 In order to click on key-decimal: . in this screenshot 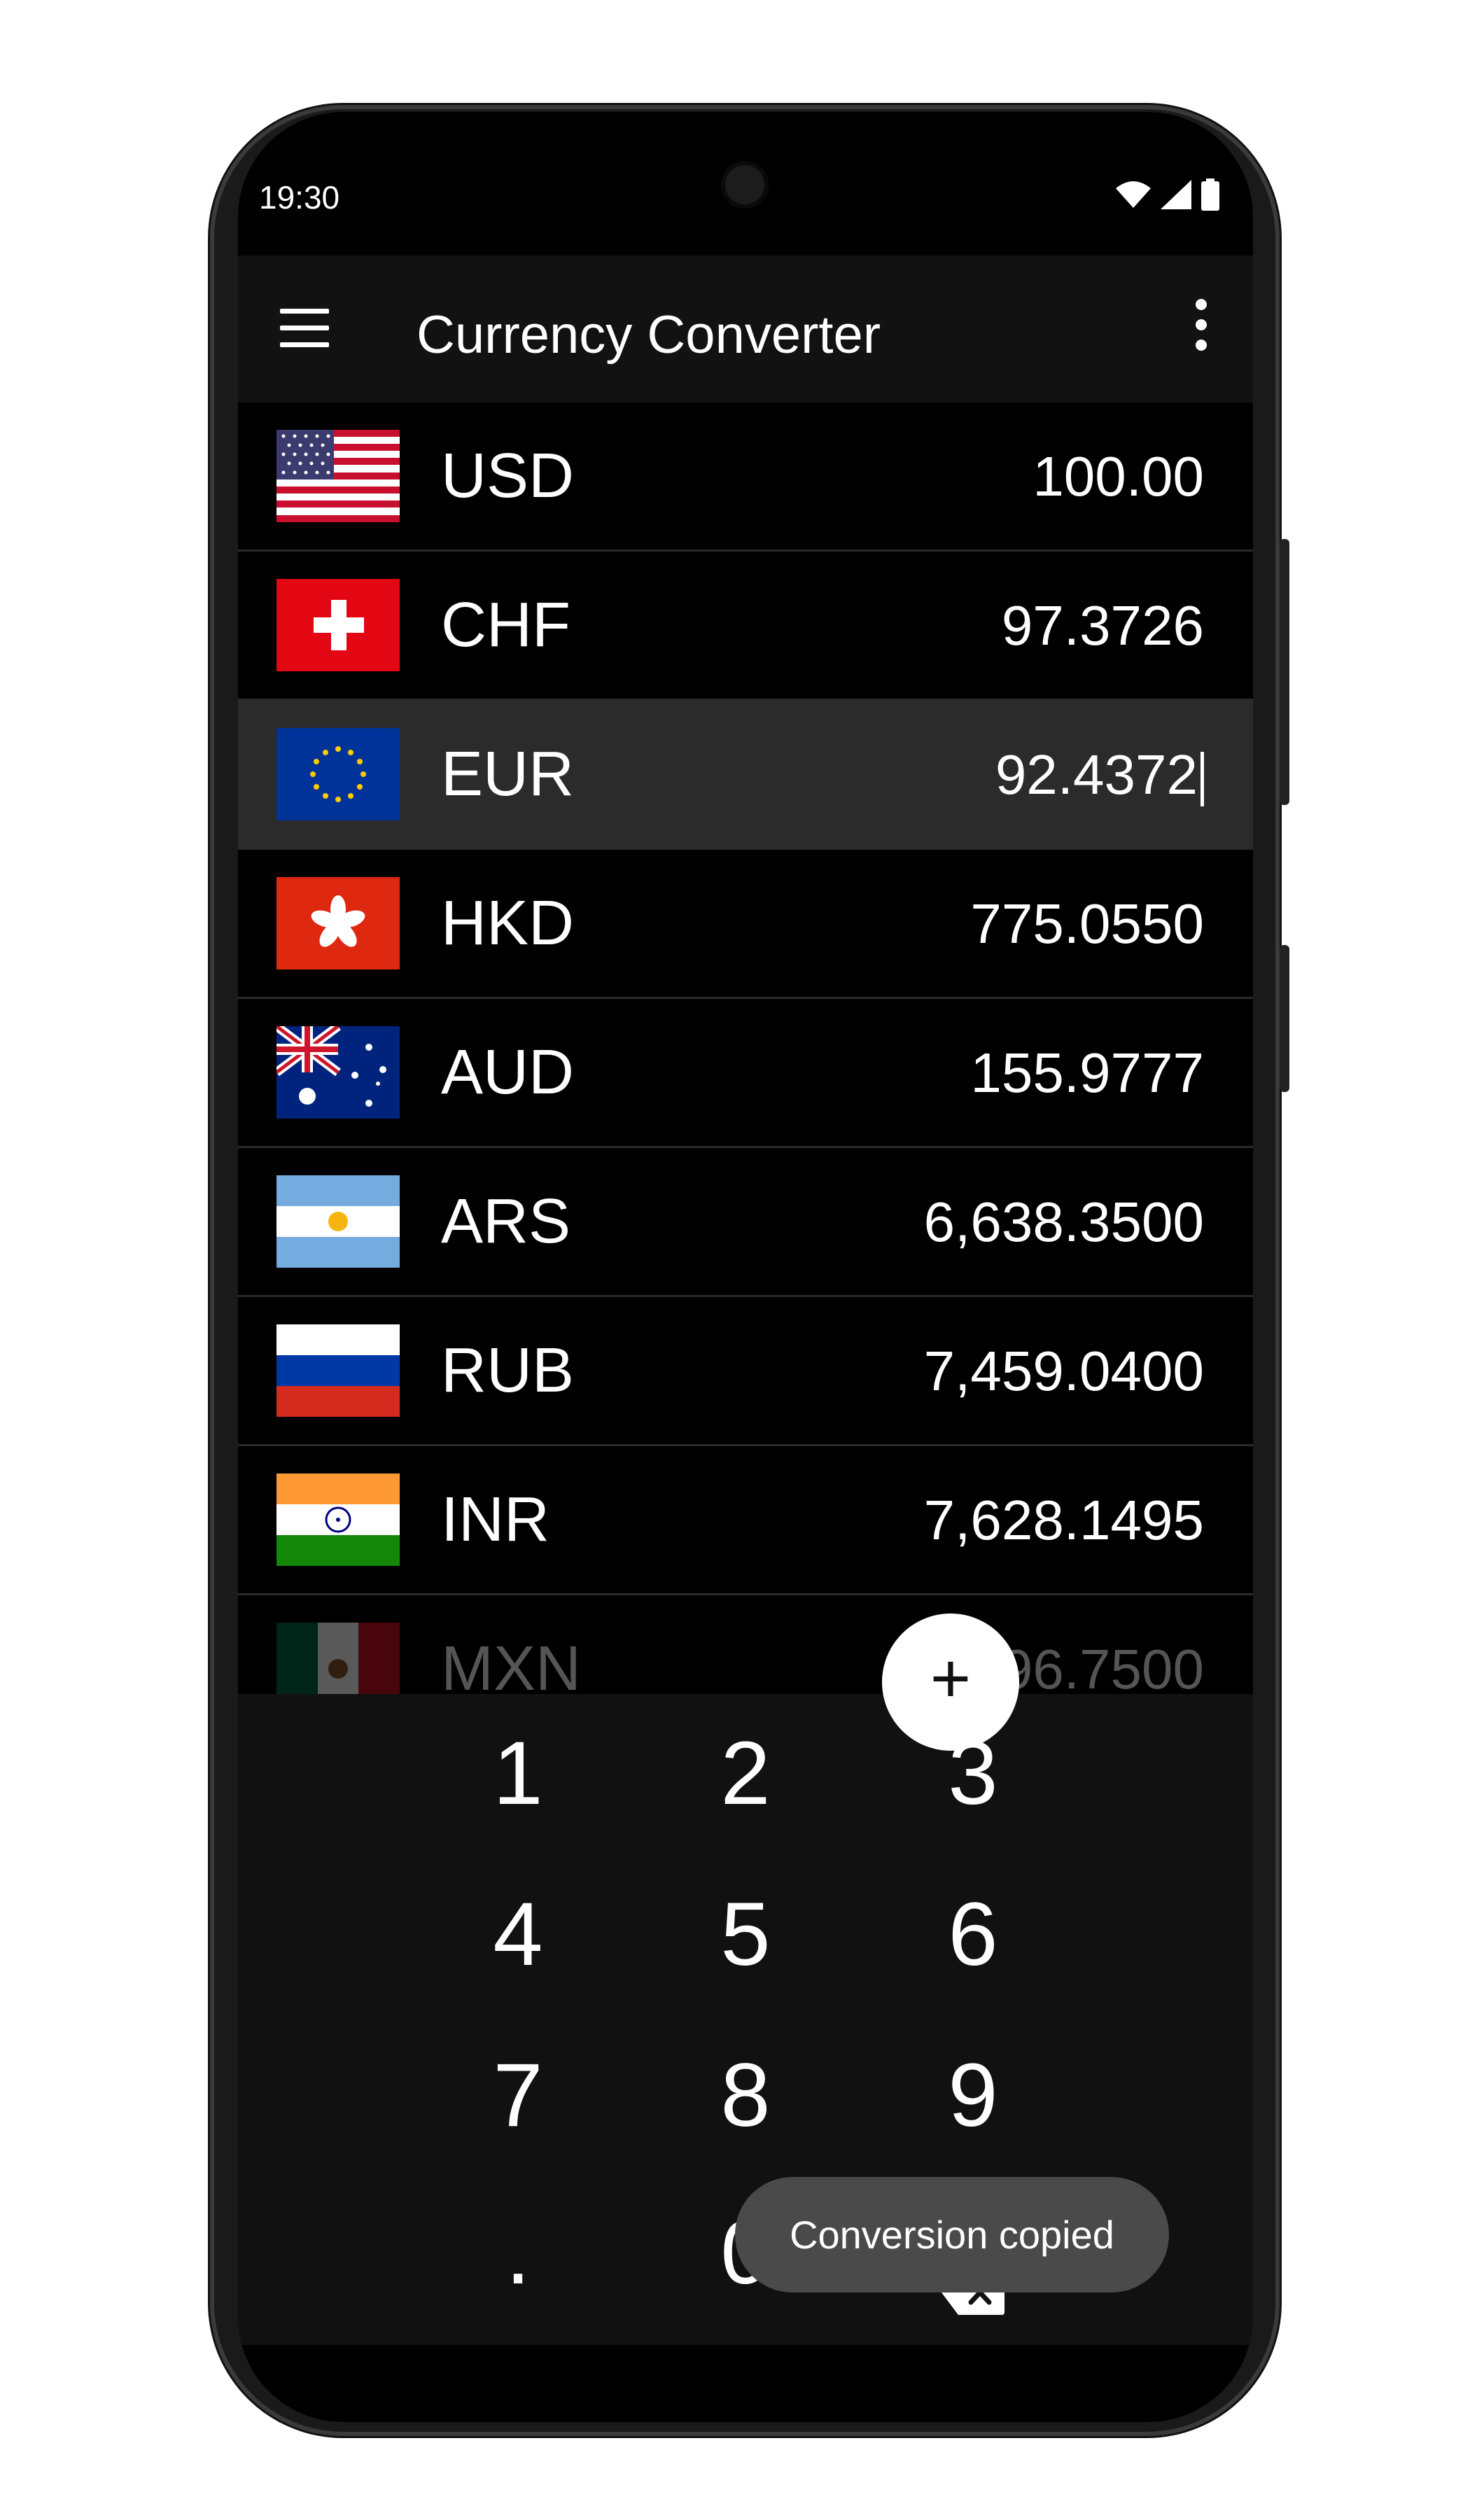, I will do `click(518, 2253)`.